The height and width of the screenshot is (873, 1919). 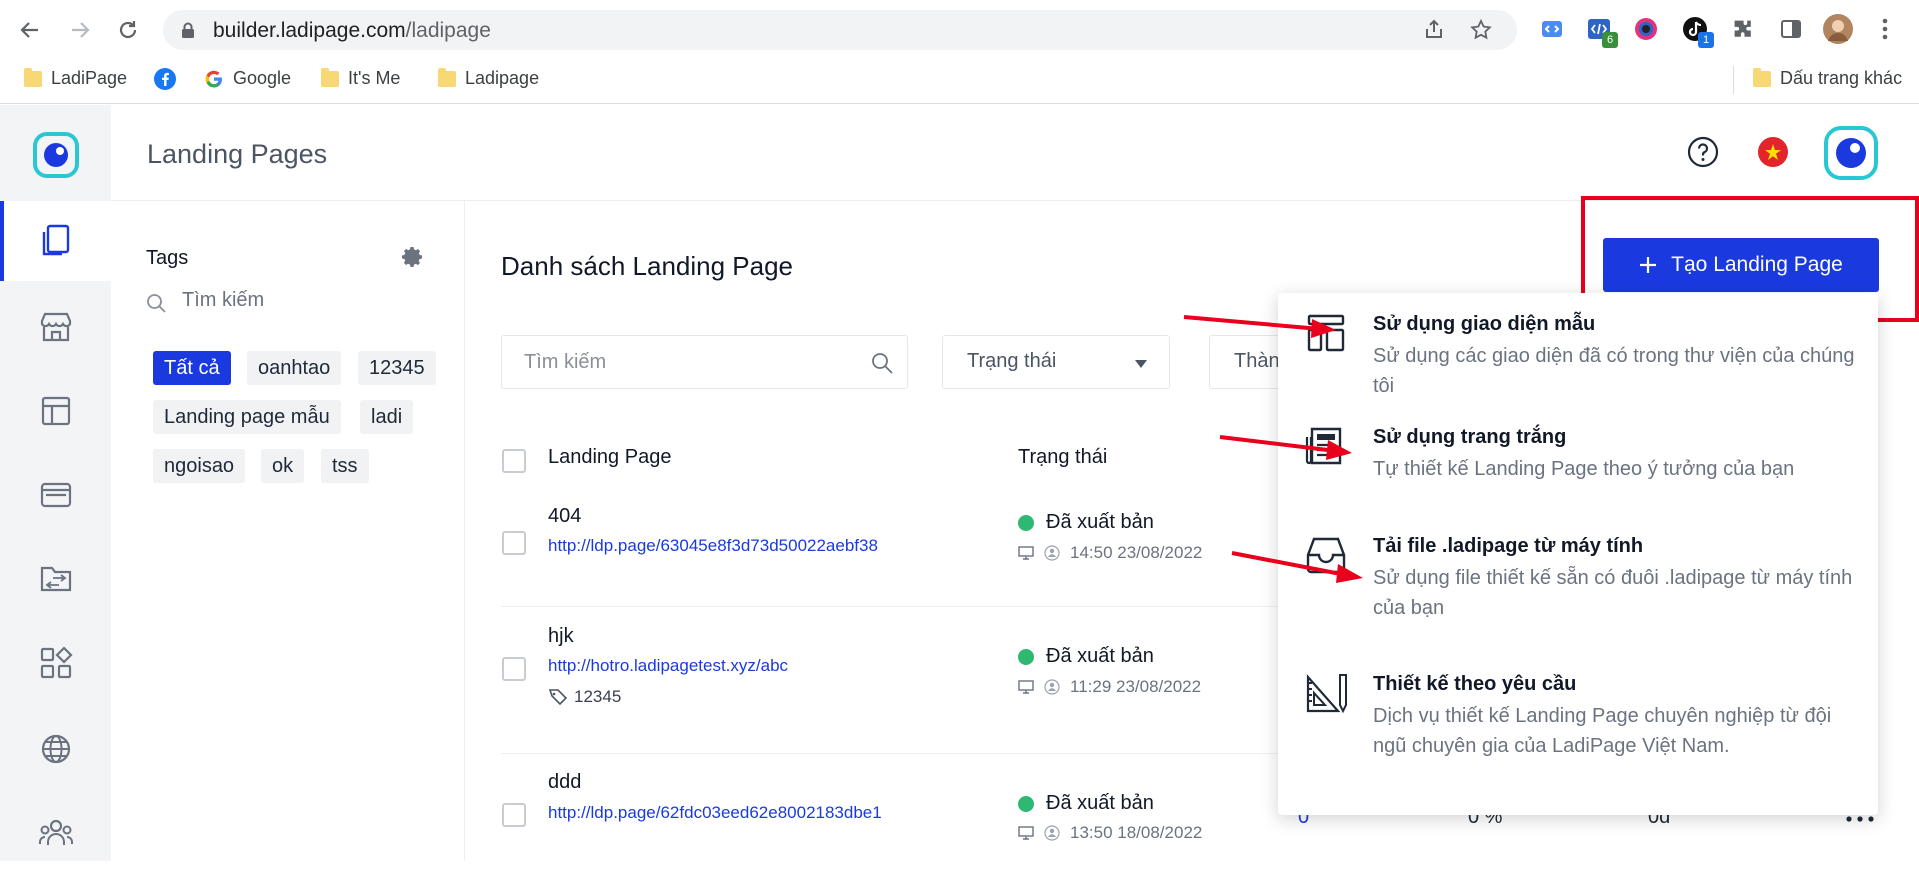 I want to click on type-filter-value: Thàn, so click(x=1257, y=361).